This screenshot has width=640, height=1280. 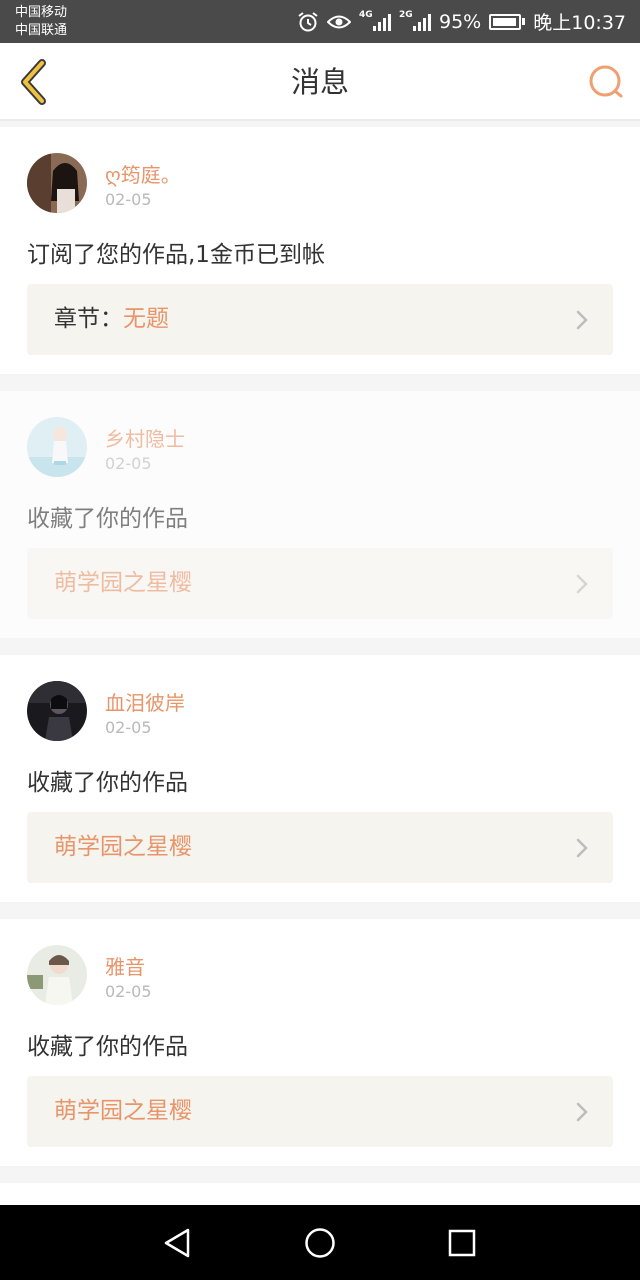 What do you see at coordinates (366, 14) in the screenshot?
I see `network-4g-label: 4G` at bounding box center [366, 14].